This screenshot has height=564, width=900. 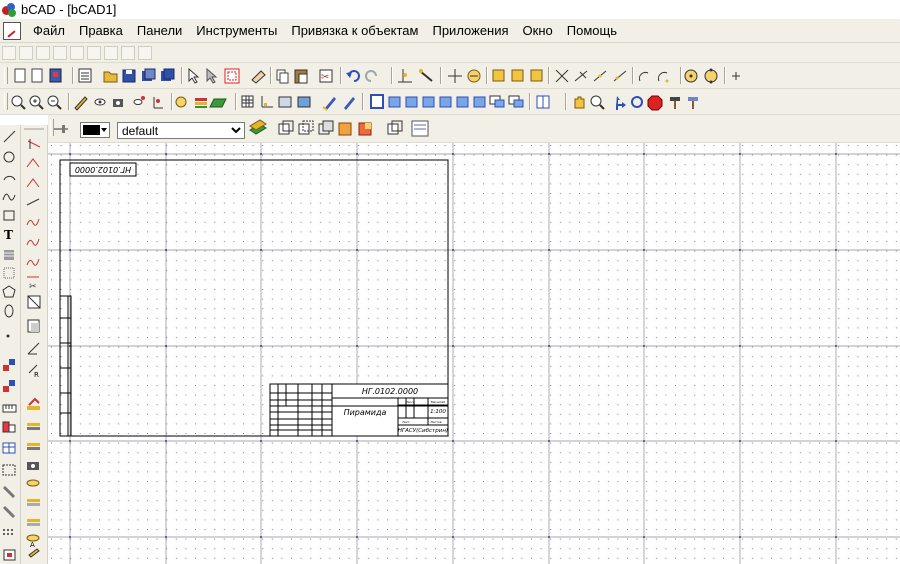 What do you see at coordinates (34, 466) in the screenshot?
I see `camera-tool-button` at bounding box center [34, 466].